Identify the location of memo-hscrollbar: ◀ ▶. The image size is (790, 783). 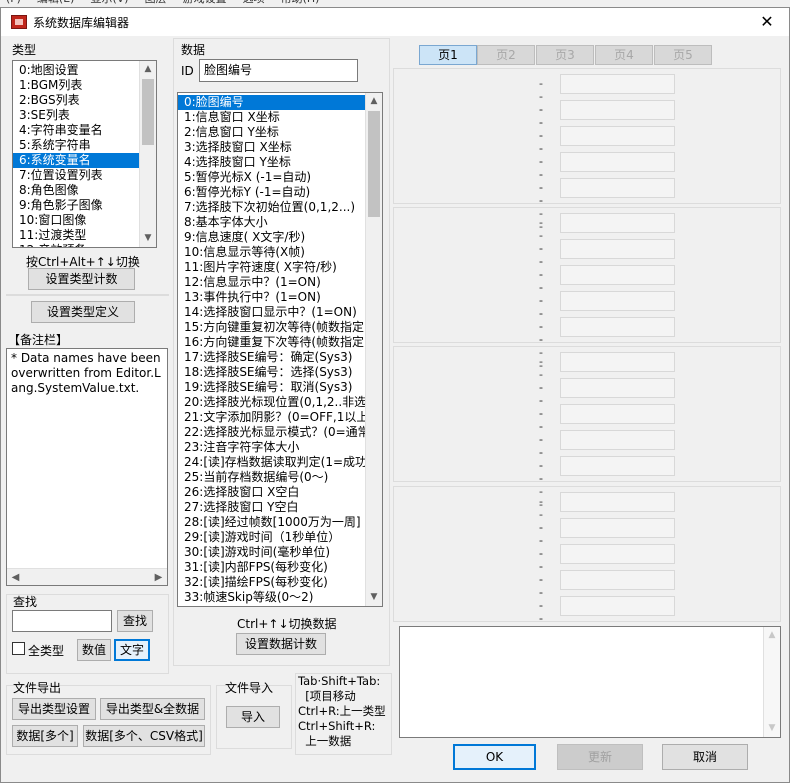
(87, 576).